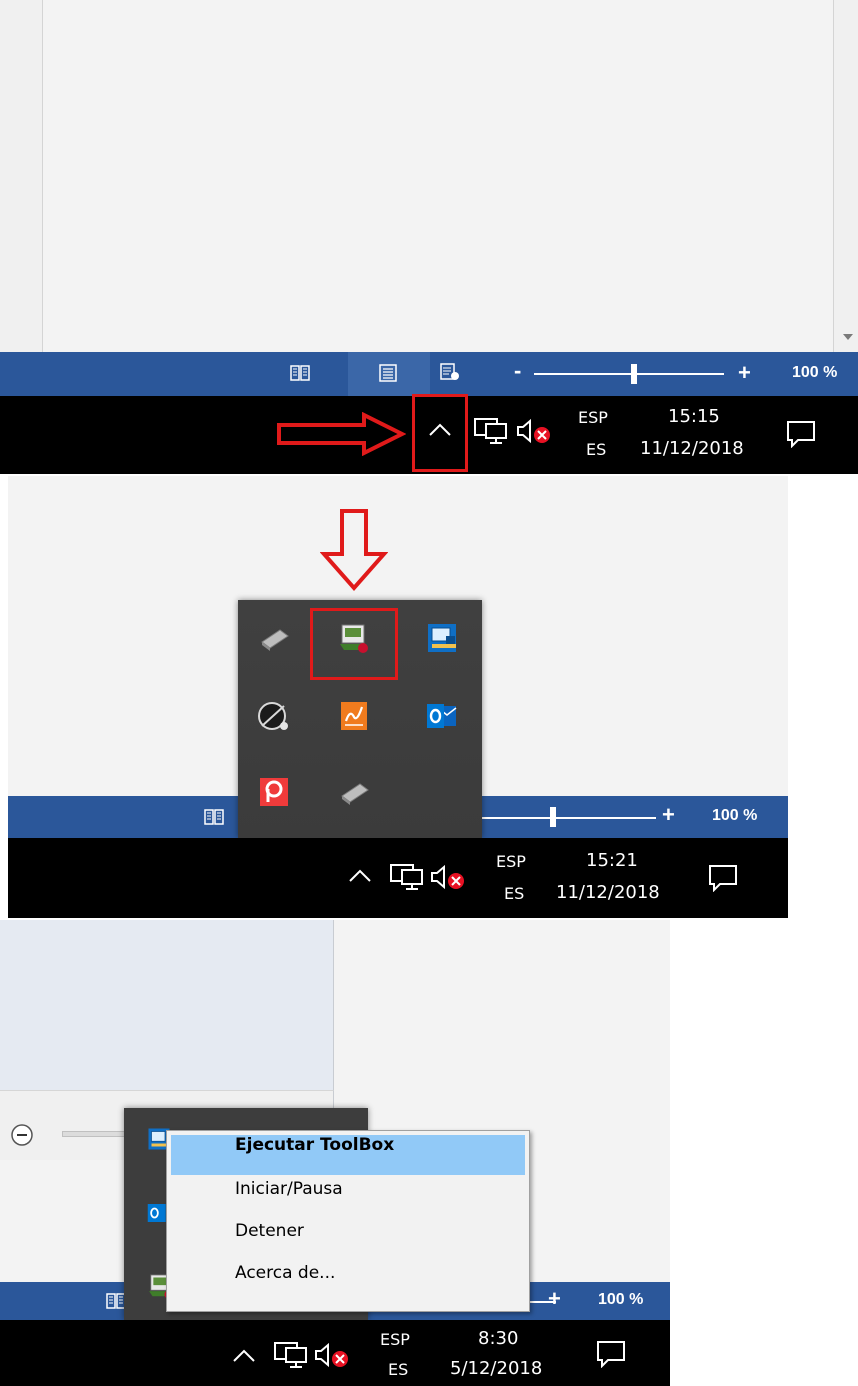  Describe the element at coordinates (847, 176) in the screenshot. I see `vertical-scrollbar` at that location.